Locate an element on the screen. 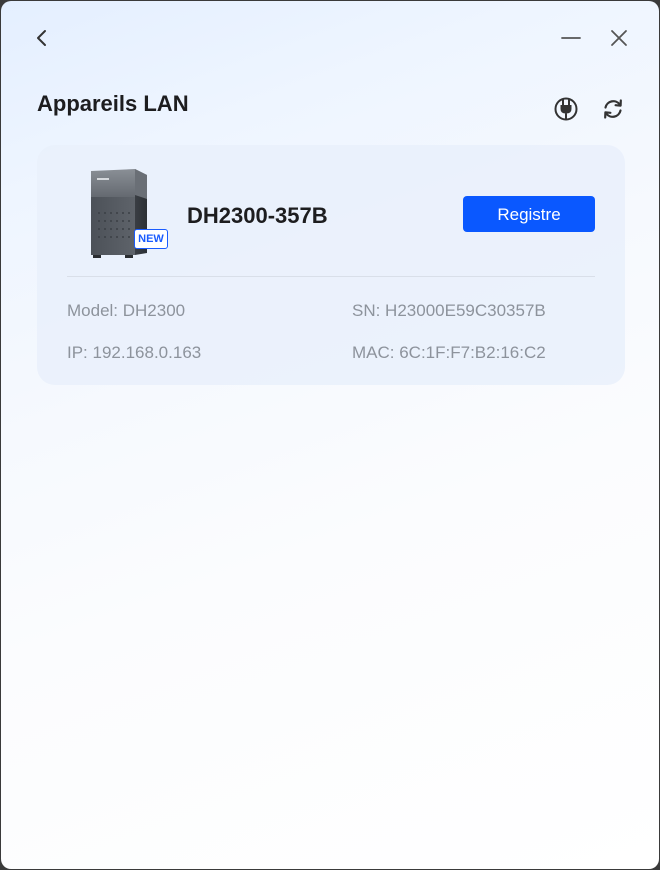  refresh-button is located at coordinates (613, 109).